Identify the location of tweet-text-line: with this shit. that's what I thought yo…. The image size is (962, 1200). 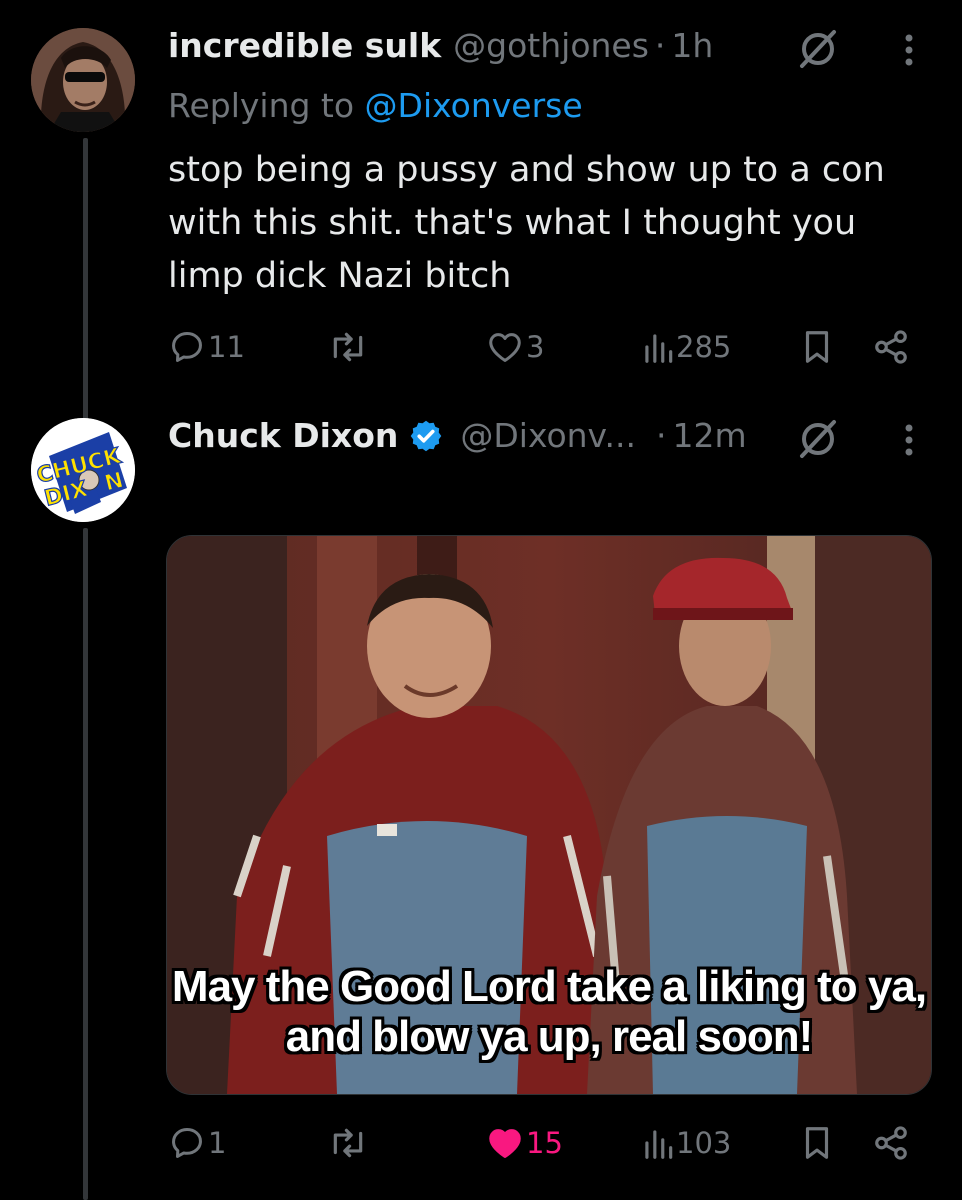
(512, 223).